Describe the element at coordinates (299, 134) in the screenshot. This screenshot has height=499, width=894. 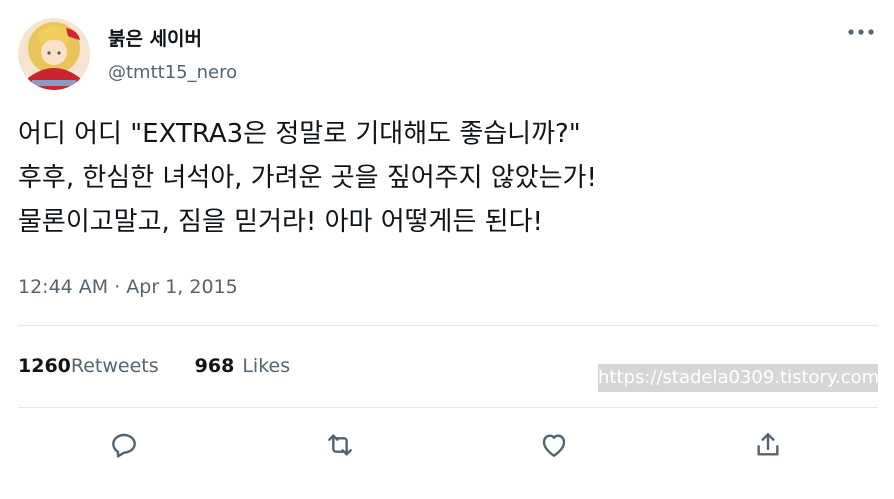
I see `tweet-line: 어디 어디 "EXTRA3은 정말로 기대해도 좋습니까?"` at that location.